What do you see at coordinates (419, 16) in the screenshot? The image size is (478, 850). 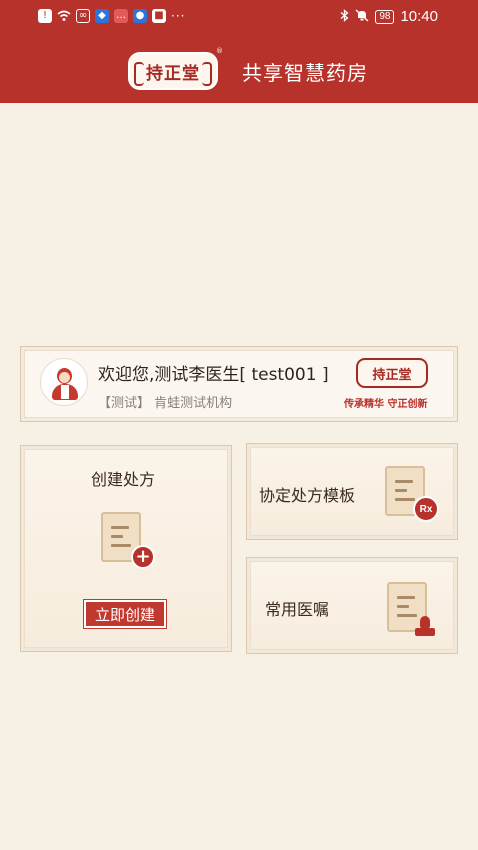 I see `status-time: 10:40` at bounding box center [419, 16].